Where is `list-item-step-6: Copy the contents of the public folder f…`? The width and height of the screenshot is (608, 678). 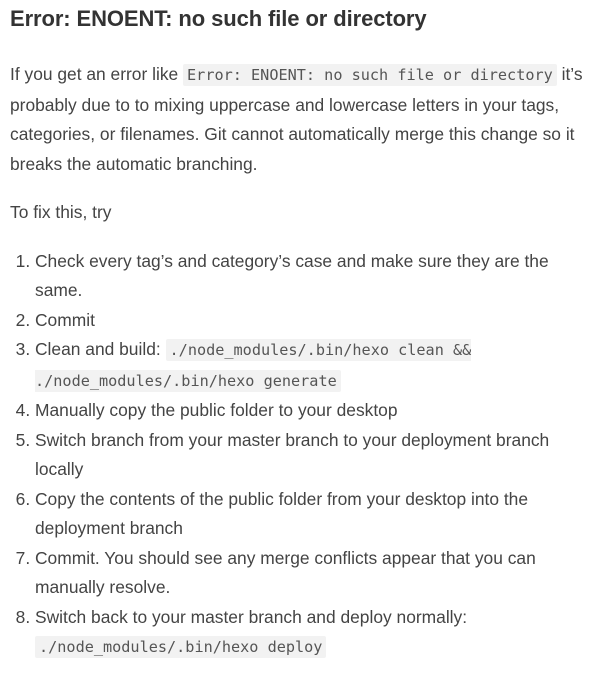 list-item-step-6: Copy the contents of the public folder f… is located at coordinates (316, 514).